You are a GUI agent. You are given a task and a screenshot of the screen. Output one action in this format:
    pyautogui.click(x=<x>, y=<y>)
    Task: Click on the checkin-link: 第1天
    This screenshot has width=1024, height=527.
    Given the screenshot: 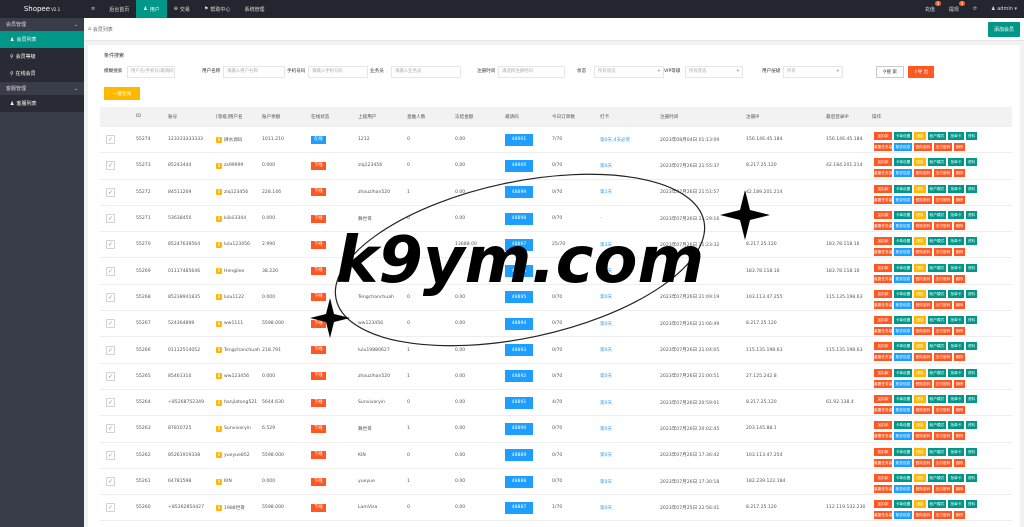 What is the action you would take?
    pyautogui.click(x=606, y=192)
    